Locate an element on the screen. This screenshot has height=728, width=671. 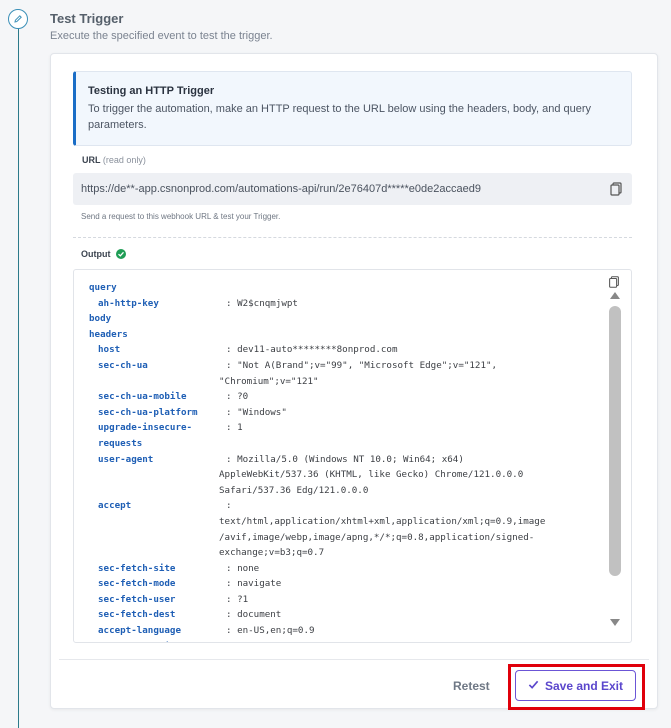
output-line: exchange;v=b3;q=0.7 is located at coordinates (340, 553).